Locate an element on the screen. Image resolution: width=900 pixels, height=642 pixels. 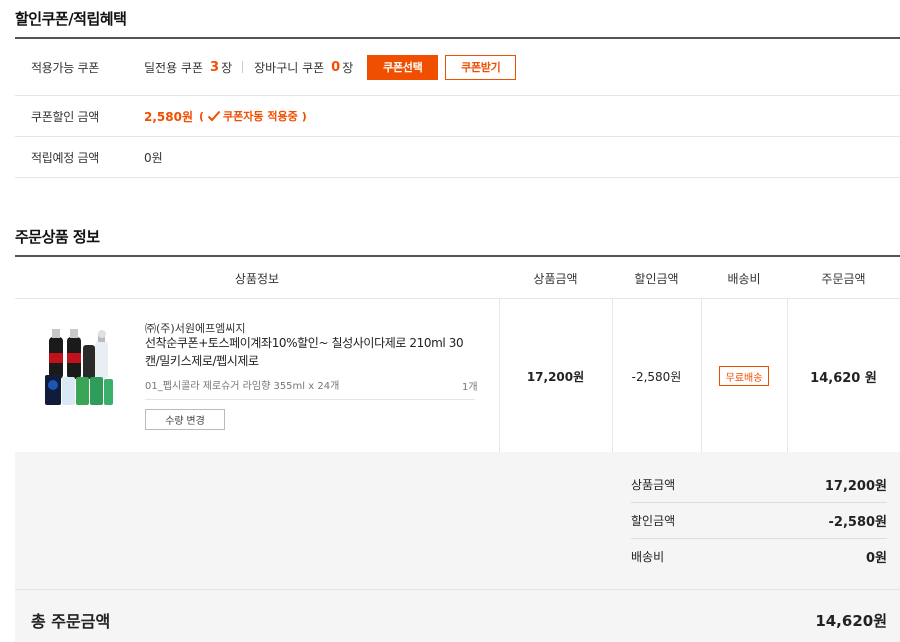
cart-coupon-unit: 장 is located at coordinates (348, 67).